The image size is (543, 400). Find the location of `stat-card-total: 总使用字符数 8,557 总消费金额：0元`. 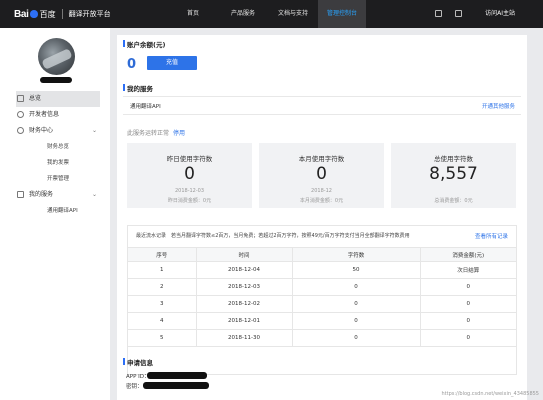

stat-card-total: 总使用字符数 8,557 总消费金额：0元 is located at coordinates (453, 175).